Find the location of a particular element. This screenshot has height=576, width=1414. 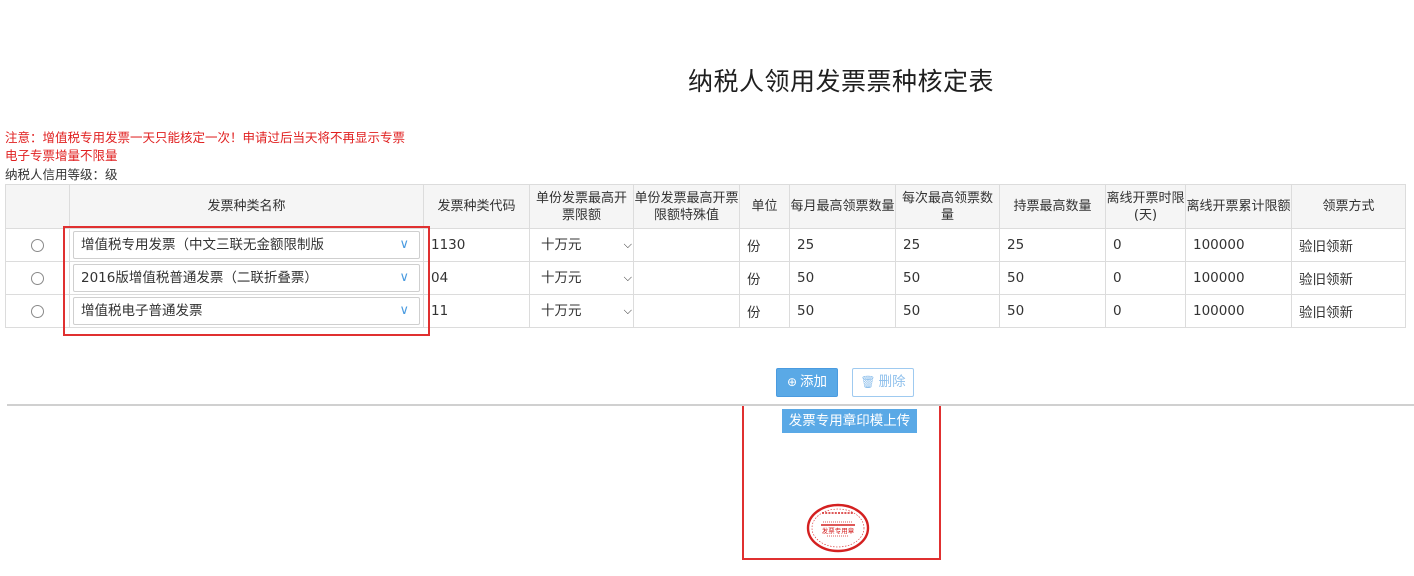

header-offline-hours: 离线开票时限(天) is located at coordinates (1145, 206).